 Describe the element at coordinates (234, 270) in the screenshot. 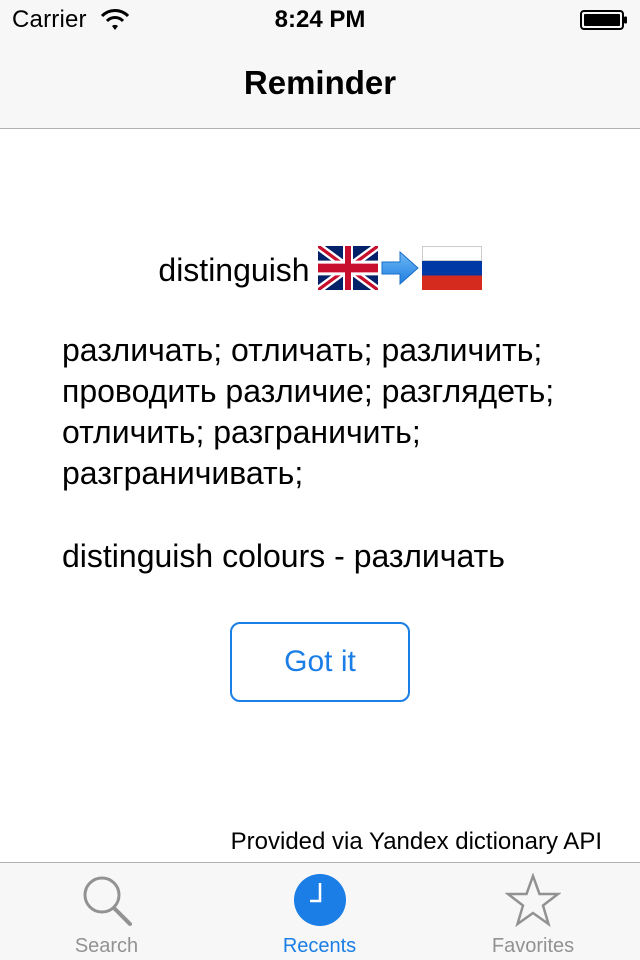

I see `source-word: distinguish` at that location.